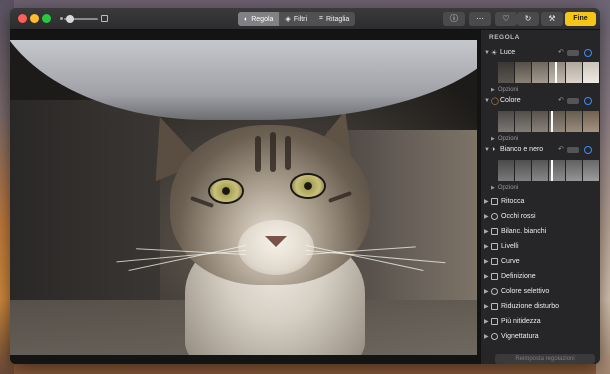  I want to click on section-bianco-nero-header: ▼ ◑ Bianco e nero ↶, so click(540, 151).